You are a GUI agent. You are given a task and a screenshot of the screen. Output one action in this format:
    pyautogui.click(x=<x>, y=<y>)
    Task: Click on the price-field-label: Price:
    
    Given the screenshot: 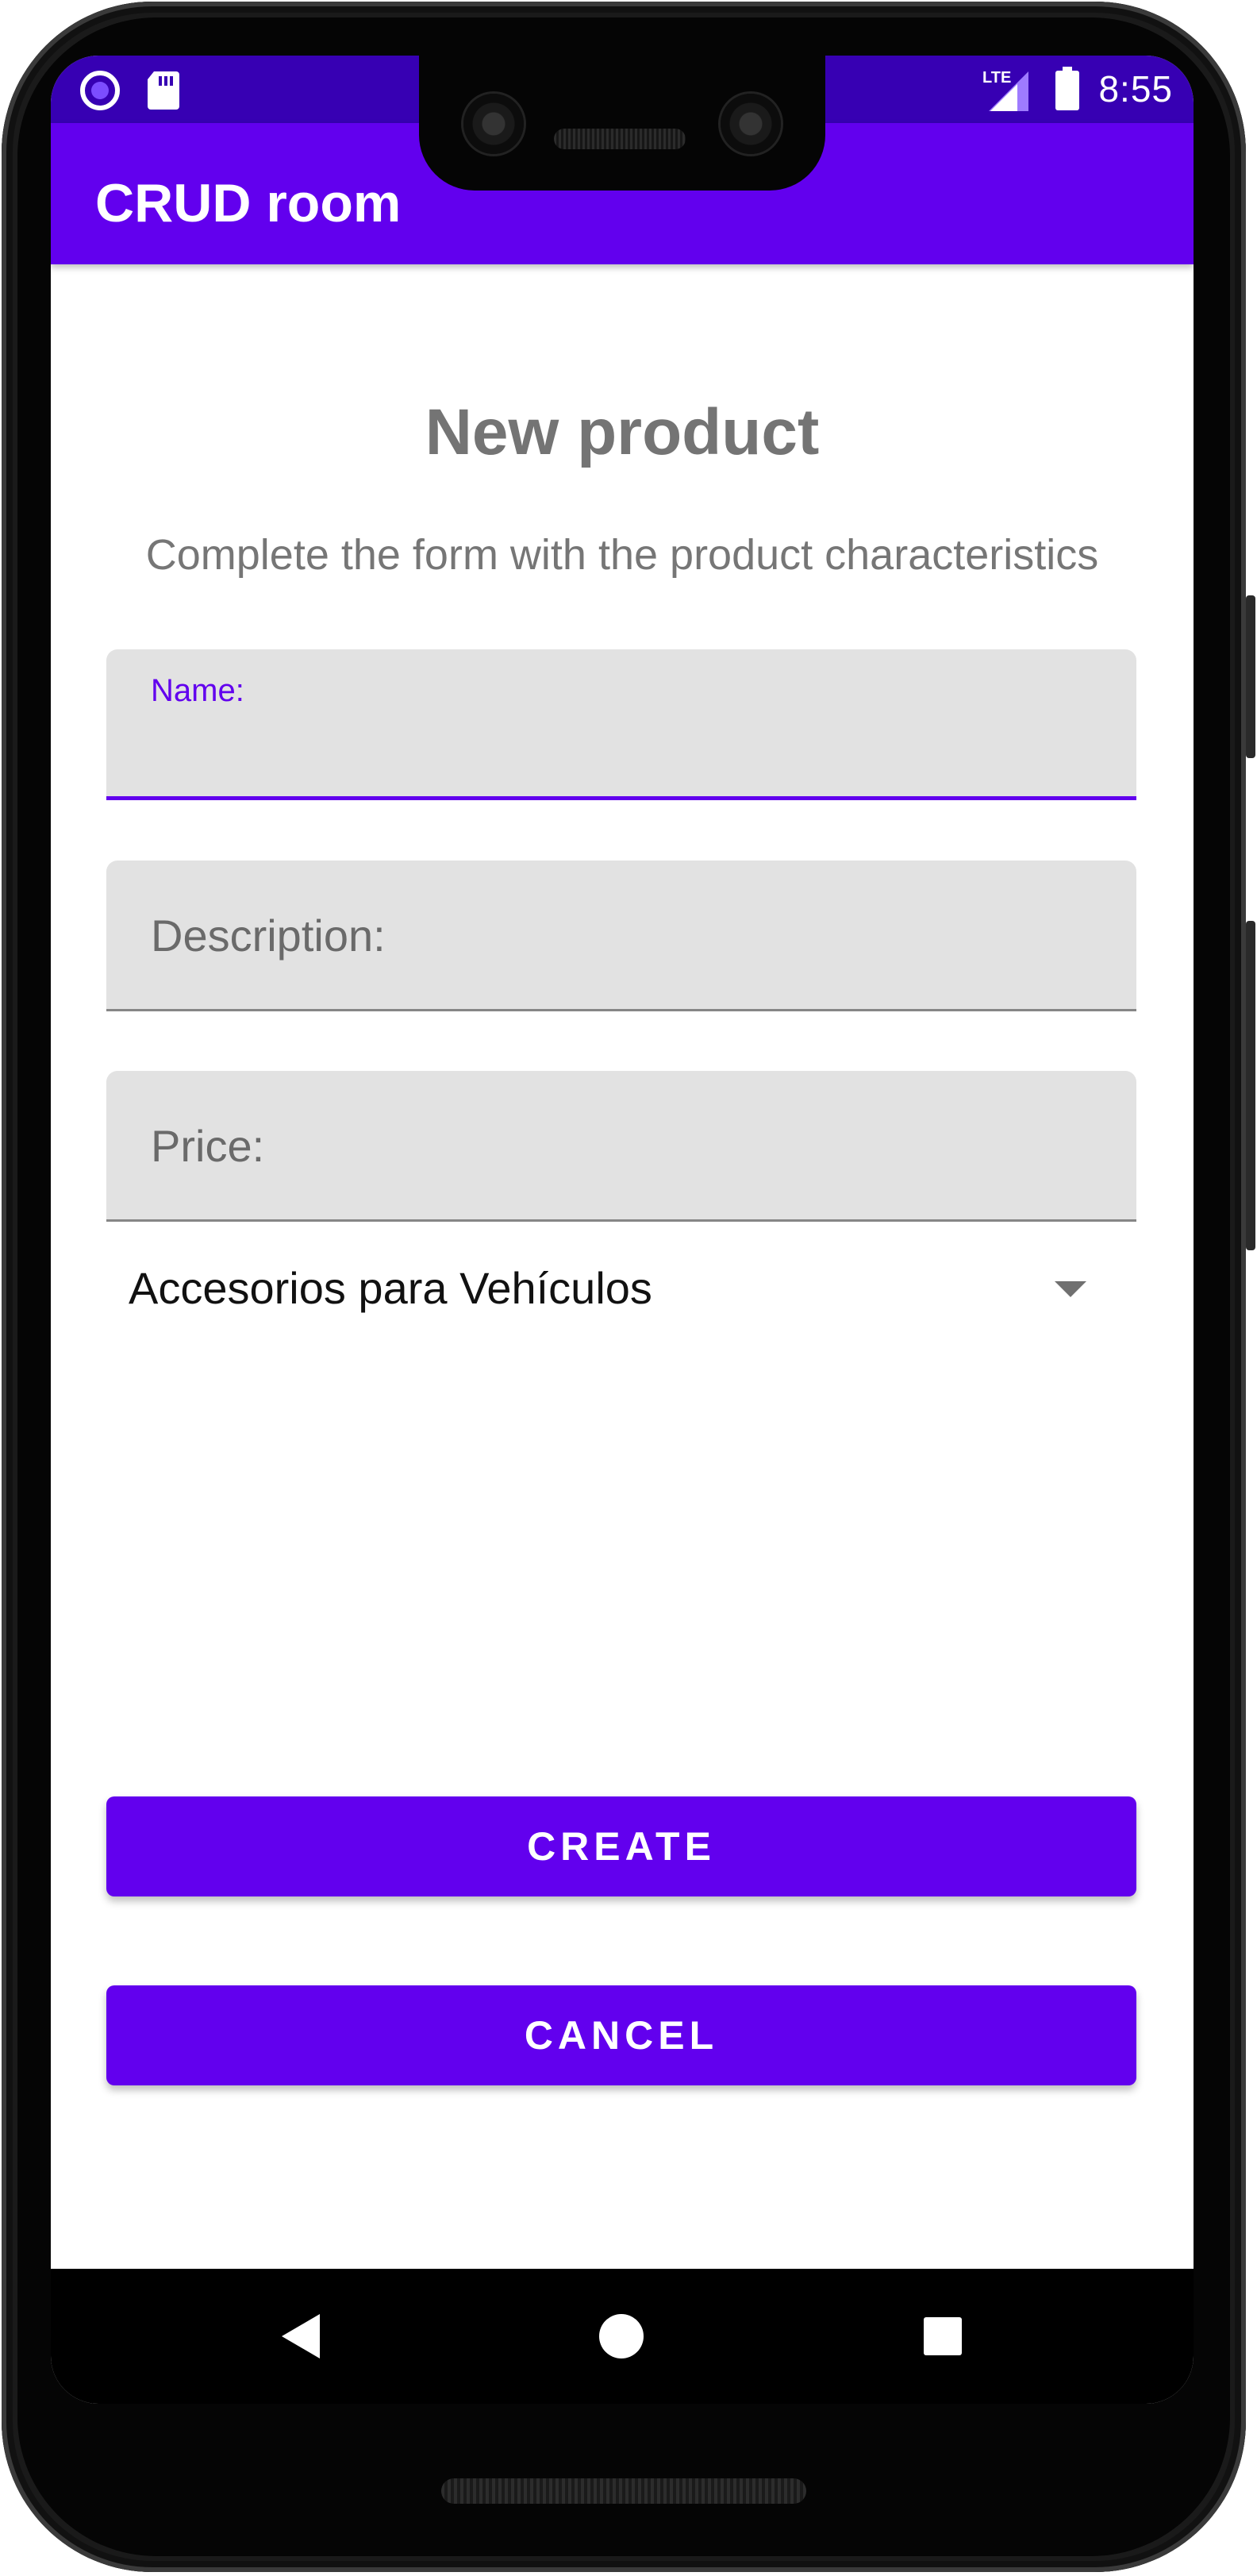 What is the action you would take?
    pyautogui.click(x=208, y=1146)
    